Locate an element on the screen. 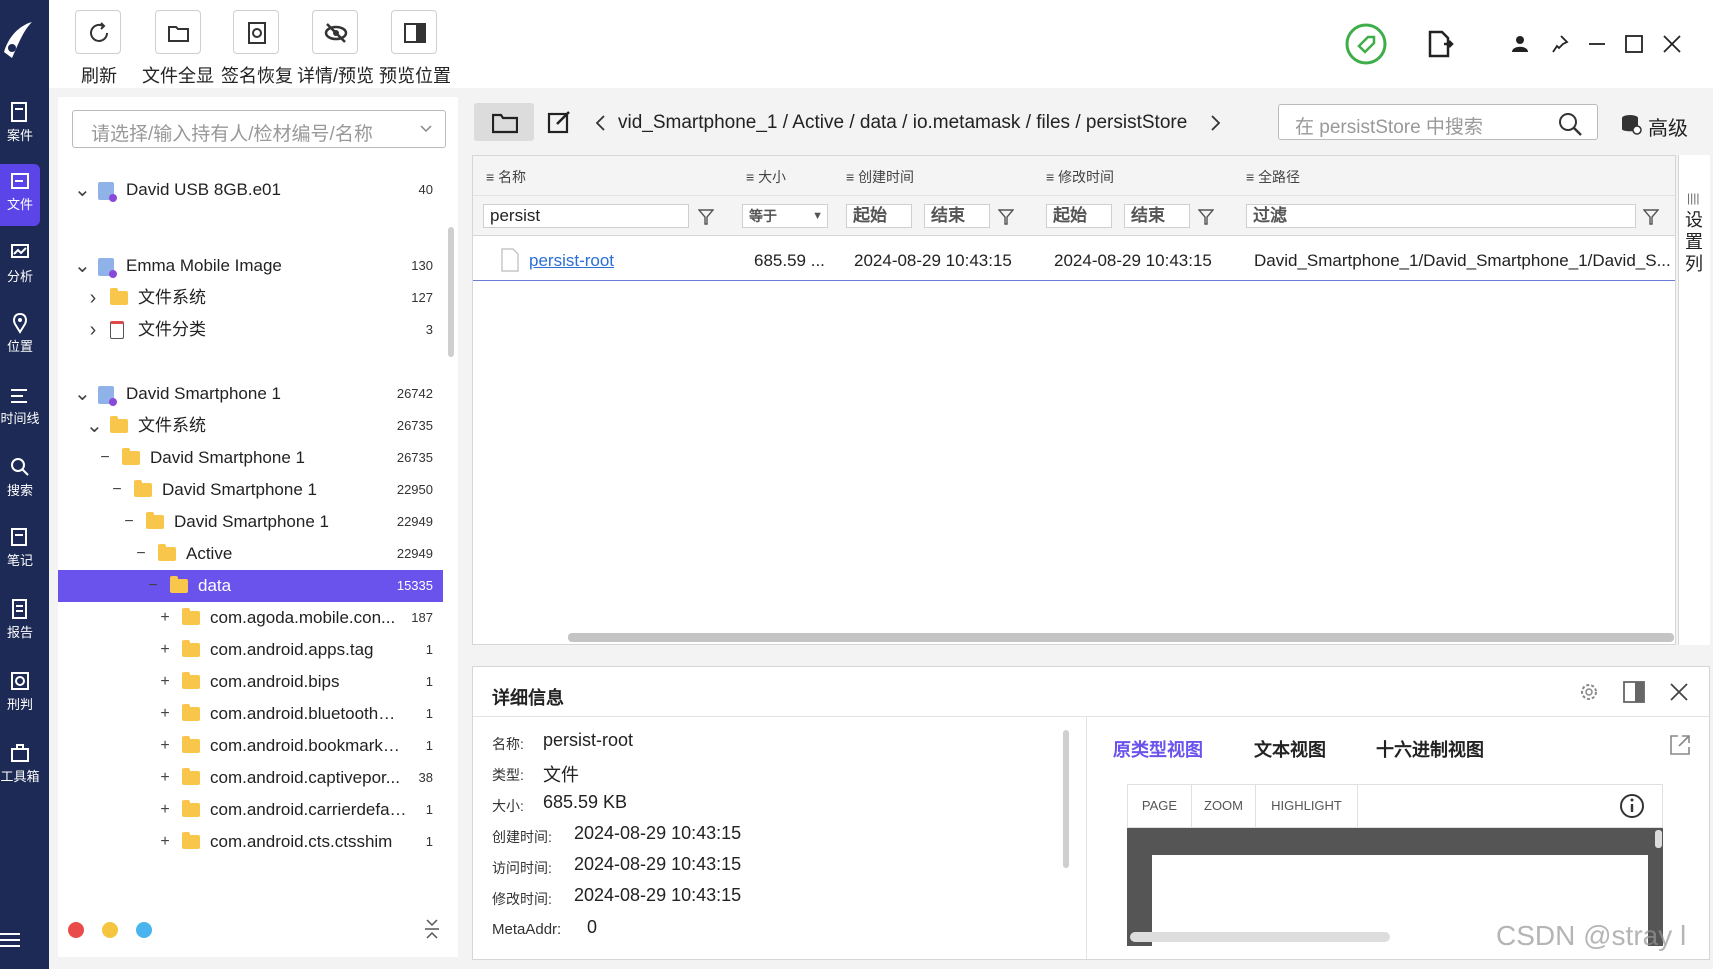 This screenshot has height=969, width=1713. detail-preview-button is located at coordinates (335, 32).